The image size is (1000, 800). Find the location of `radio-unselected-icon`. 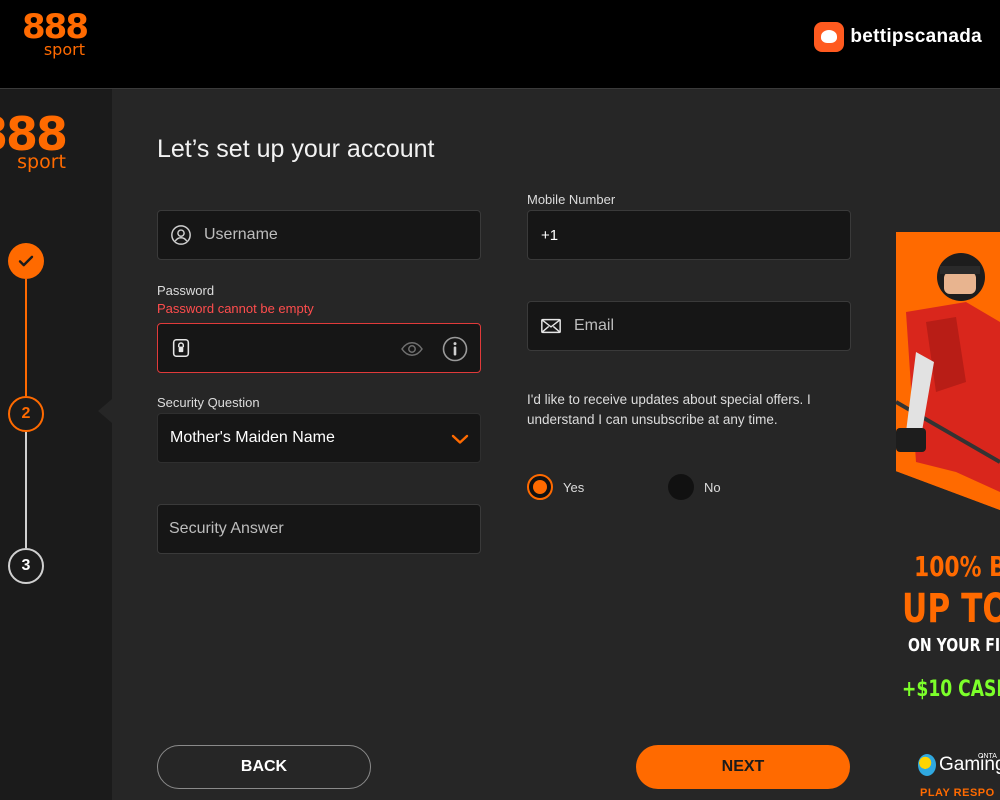

radio-unselected-icon is located at coordinates (681, 487).